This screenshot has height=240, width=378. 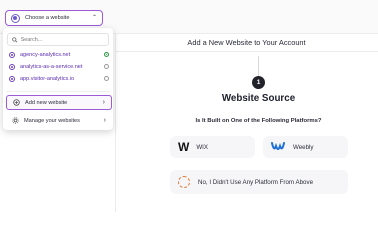 I want to click on add-new-website-label: Add new website, so click(x=46, y=102).